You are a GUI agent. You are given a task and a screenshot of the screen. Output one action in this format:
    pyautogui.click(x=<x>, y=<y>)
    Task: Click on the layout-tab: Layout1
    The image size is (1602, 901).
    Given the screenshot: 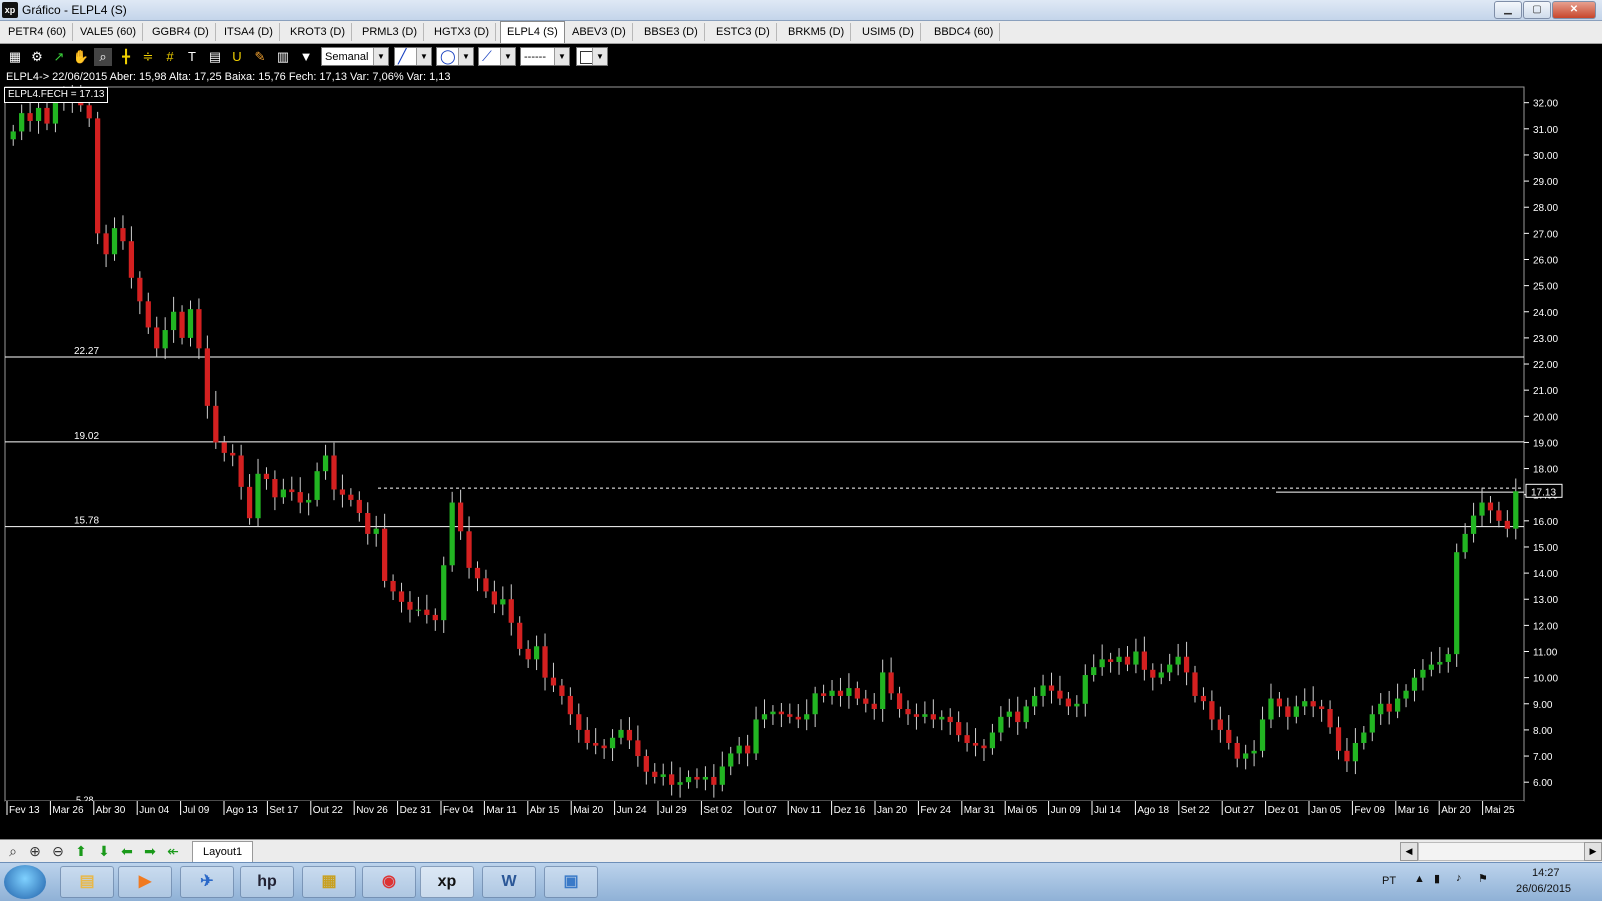 What is the action you would take?
    pyautogui.click(x=223, y=851)
    